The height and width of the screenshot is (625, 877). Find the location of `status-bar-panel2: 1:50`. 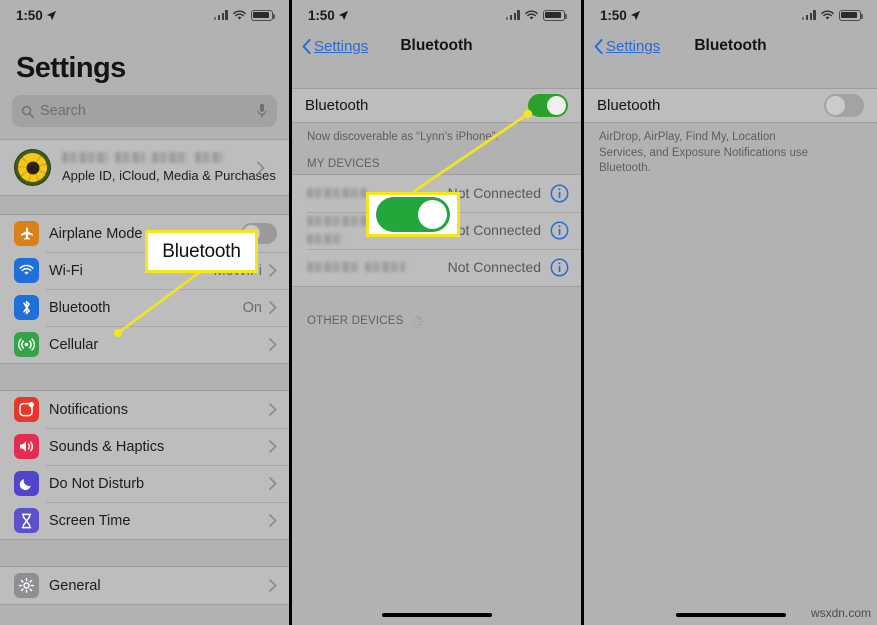

status-bar-panel2: 1:50 is located at coordinates (436, 15).